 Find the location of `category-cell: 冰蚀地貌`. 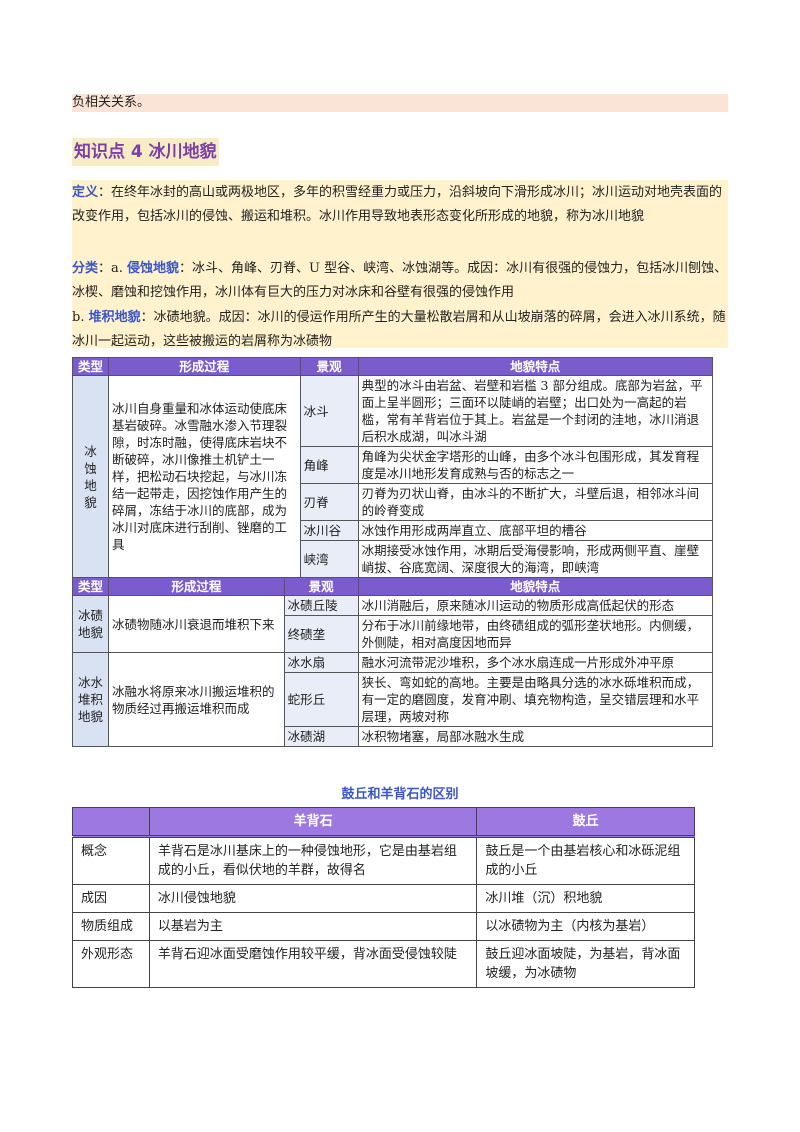

category-cell: 冰蚀地貌 is located at coordinates (90, 476).